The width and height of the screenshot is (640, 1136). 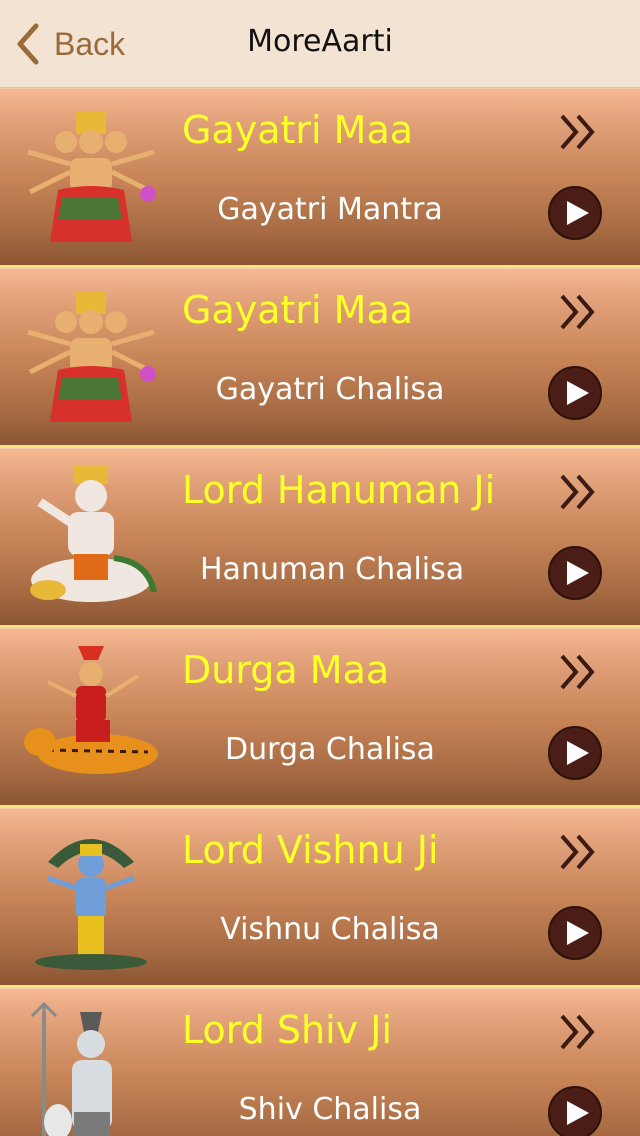 I want to click on vishnu-image, so click(x=91, y=897).